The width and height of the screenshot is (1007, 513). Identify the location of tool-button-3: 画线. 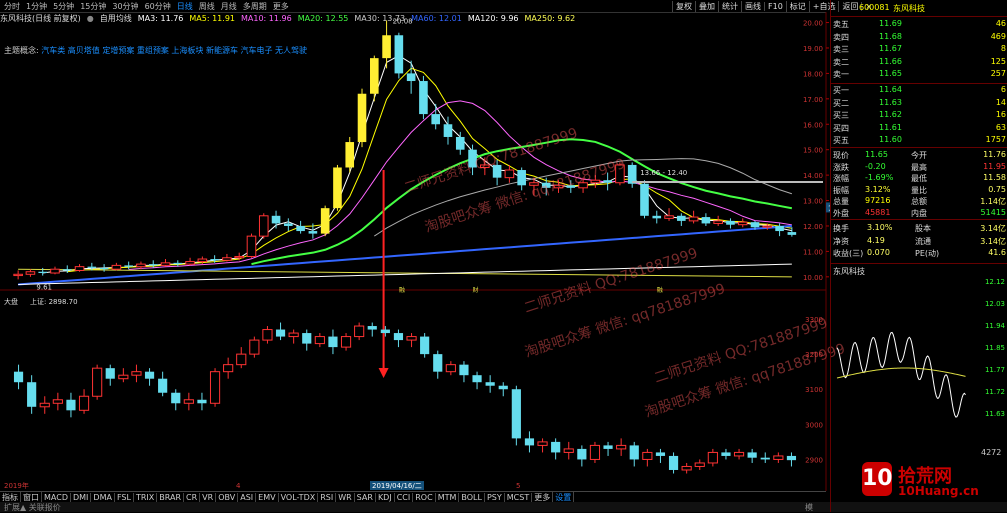
(752, 6).